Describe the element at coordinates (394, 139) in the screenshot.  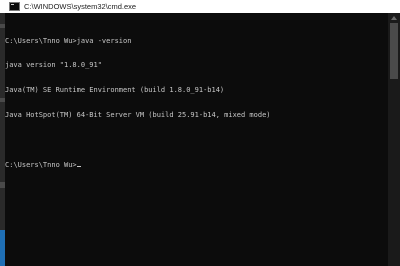
I see `vertical-scrollbar` at that location.